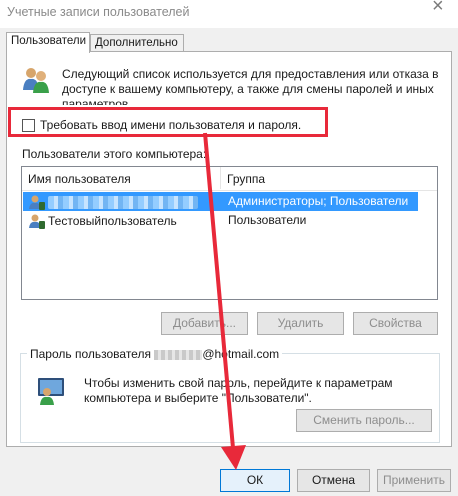  Describe the element at coordinates (300, 323) in the screenshot. I see `remove-user-button: Удалить` at that location.